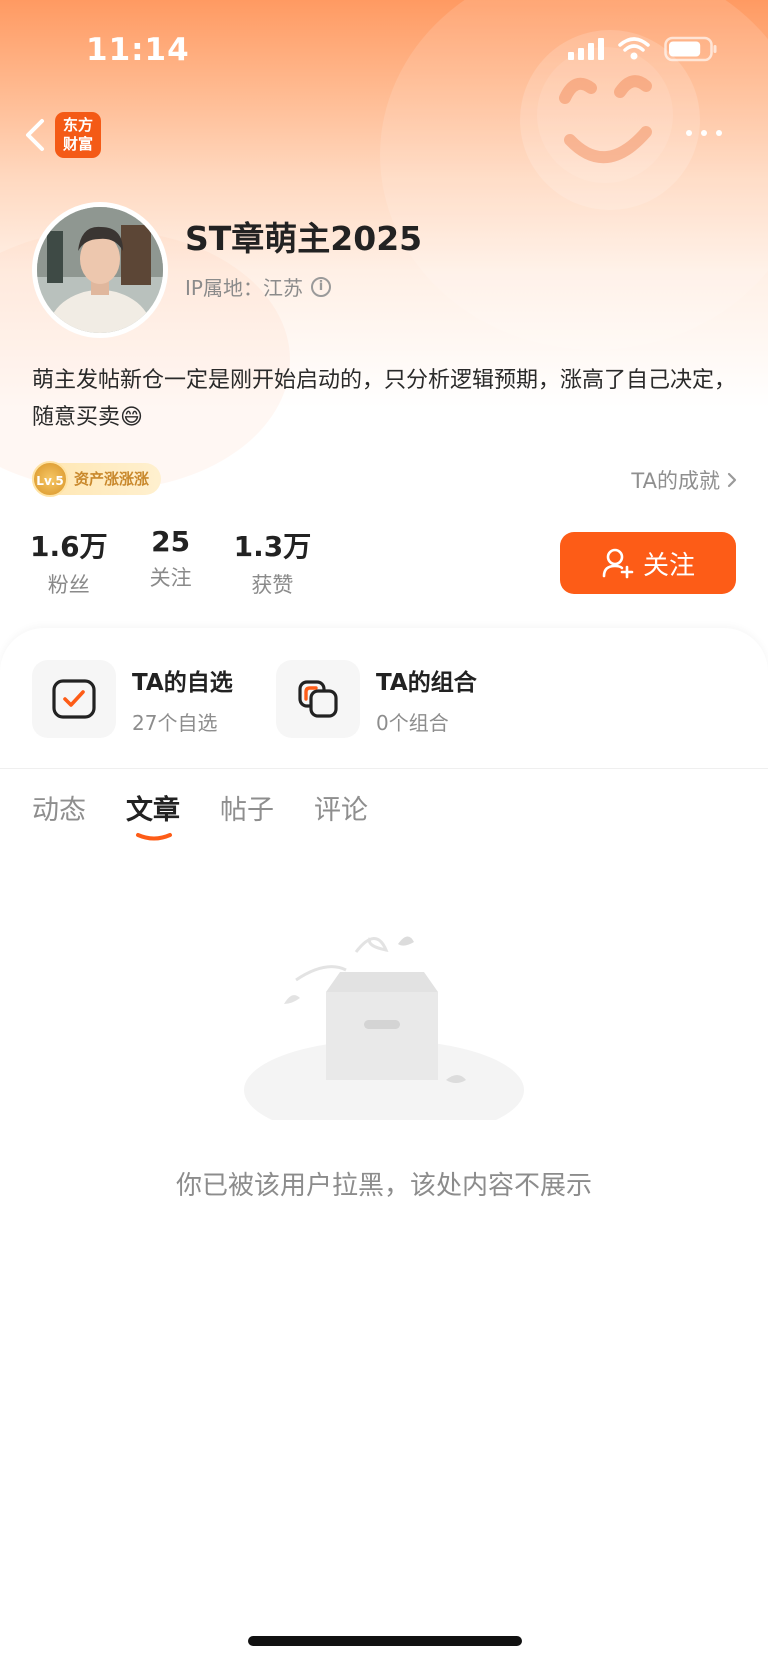 This screenshot has width=768, height=1663. I want to click on level-title: 资产涨涨涨, so click(112, 479).